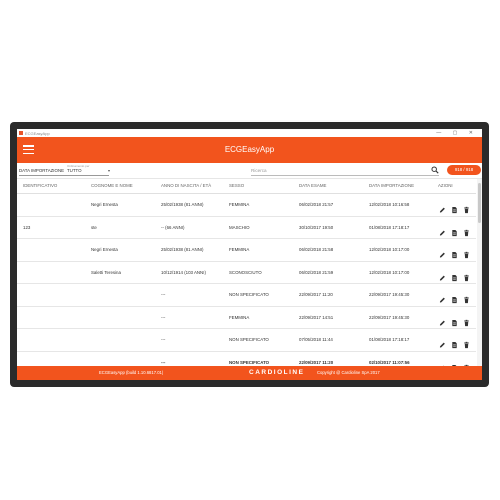 The width and height of the screenshot is (500, 500). Describe the element at coordinates (21, 133) in the screenshot. I see `app-icon` at that location.